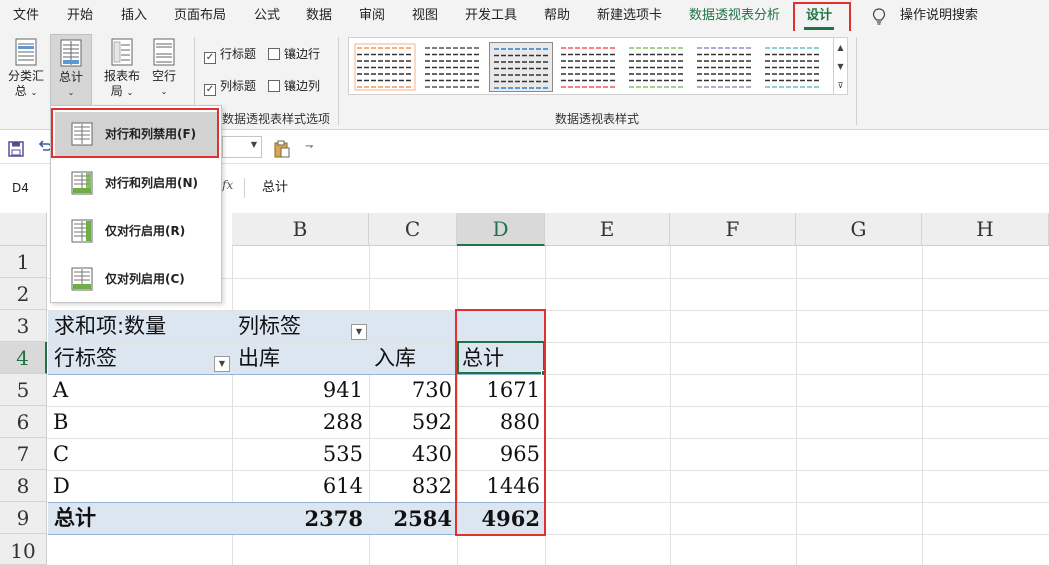 The image size is (1049, 565). What do you see at coordinates (410, 486) in the screenshot?
I see `cell-in: 832` at bounding box center [410, 486].